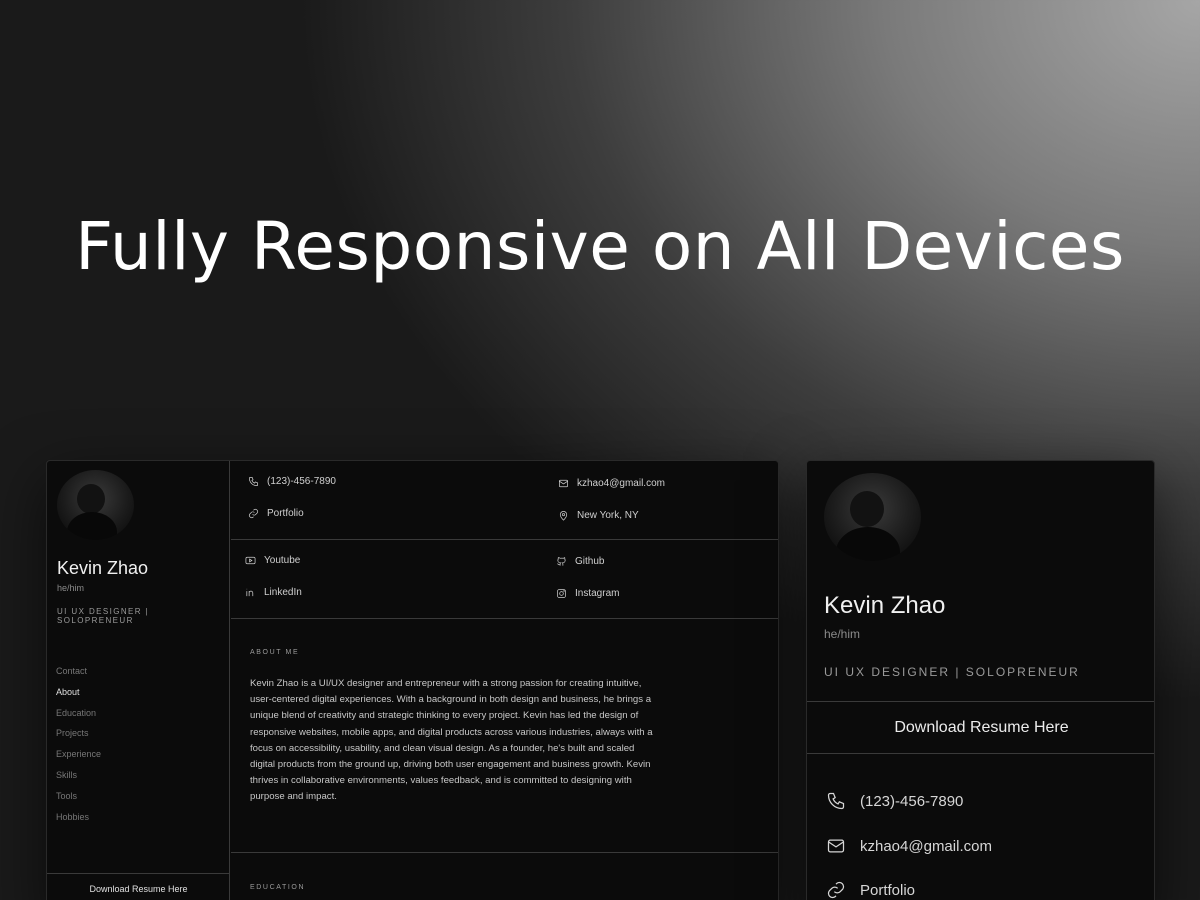  I want to click on social-instagram: Instagram, so click(587, 593).